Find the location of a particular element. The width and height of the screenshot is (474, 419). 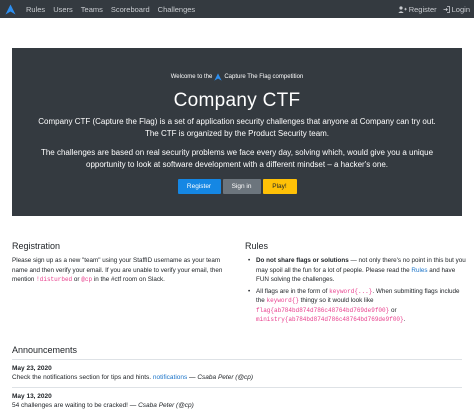

sign-in-icon is located at coordinates (446, 9).